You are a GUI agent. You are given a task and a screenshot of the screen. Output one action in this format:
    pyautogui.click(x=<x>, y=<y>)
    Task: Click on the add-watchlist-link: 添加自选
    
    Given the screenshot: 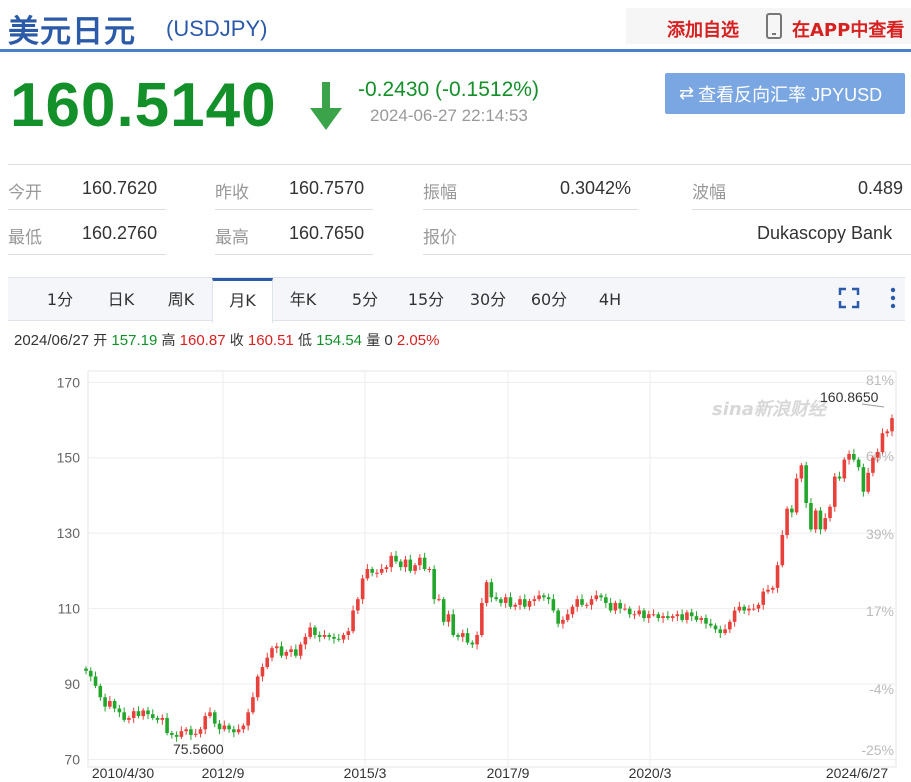 What is the action you would take?
    pyautogui.click(x=703, y=29)
    